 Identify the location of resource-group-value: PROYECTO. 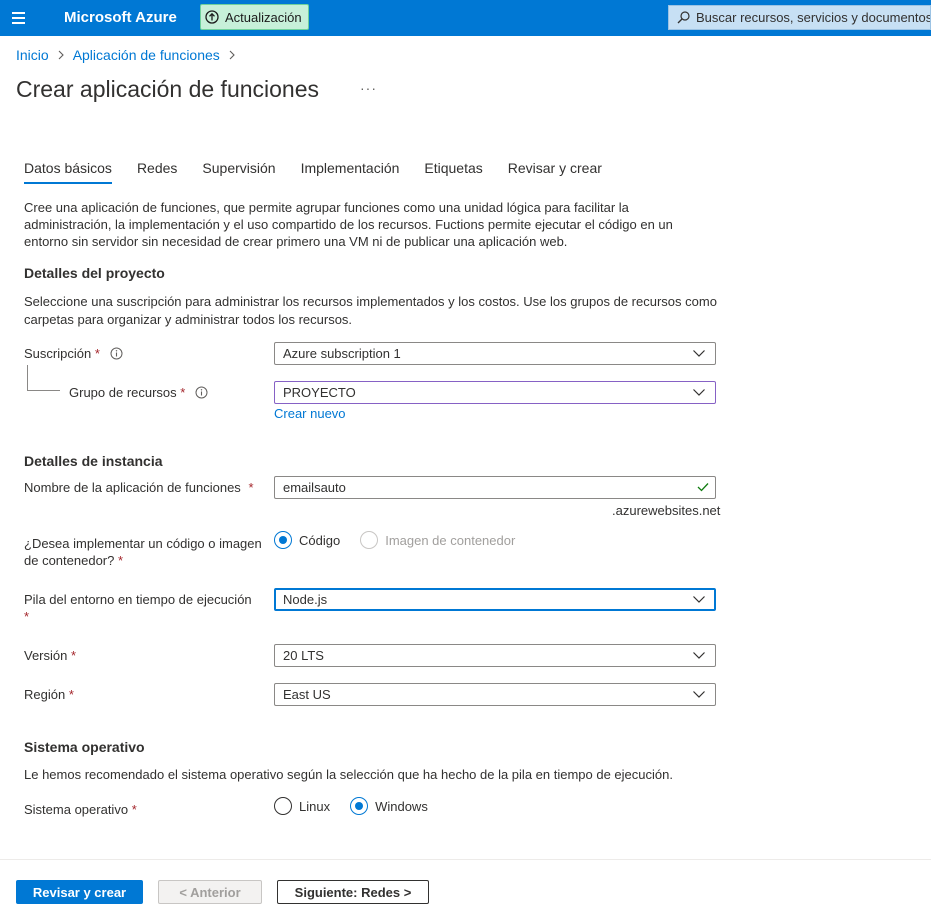
(319, 392).